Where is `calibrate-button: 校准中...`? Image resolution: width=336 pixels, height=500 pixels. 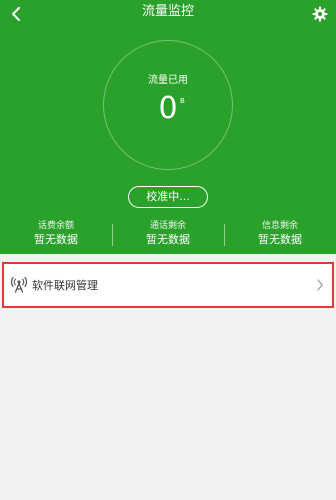 calibrate-button: 校准中... is located at coordinates (168, 197).